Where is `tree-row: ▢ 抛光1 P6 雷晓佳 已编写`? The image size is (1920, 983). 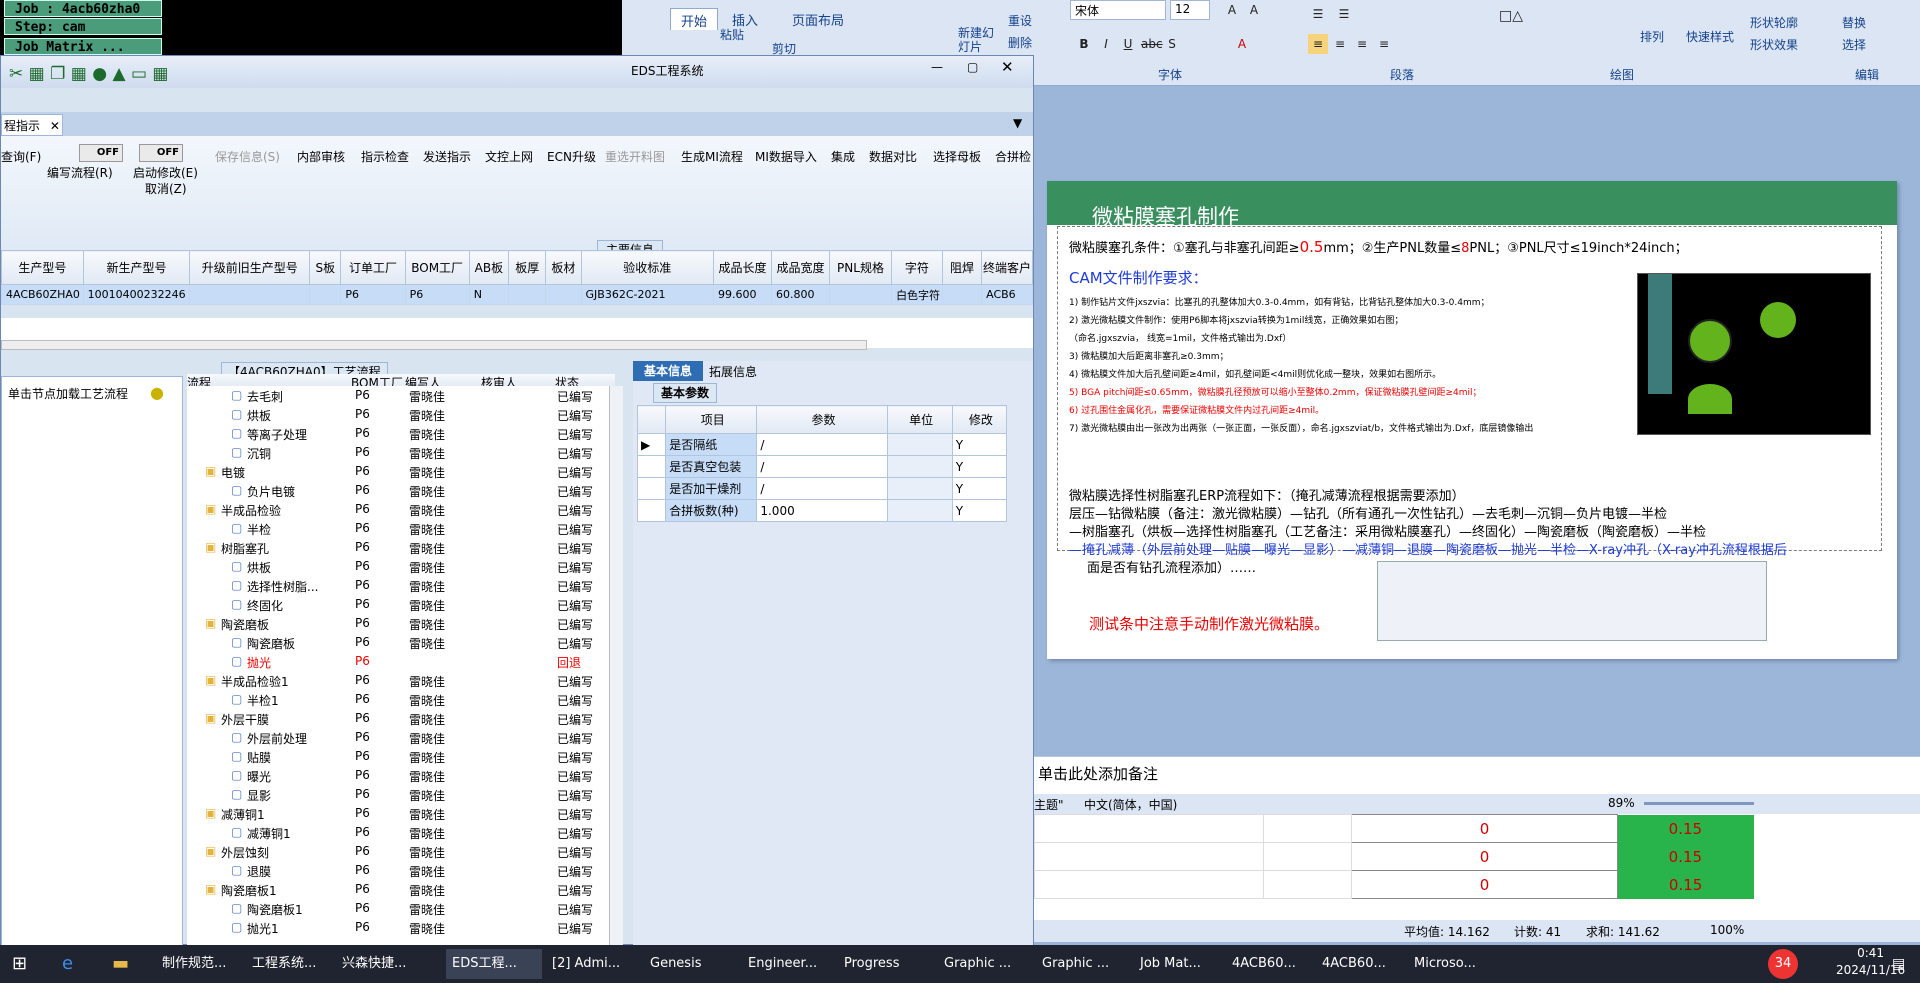 tree-row: ▢ 抛光1 P6 雷晓佳 已编写 is located at coordinates (401, 927).